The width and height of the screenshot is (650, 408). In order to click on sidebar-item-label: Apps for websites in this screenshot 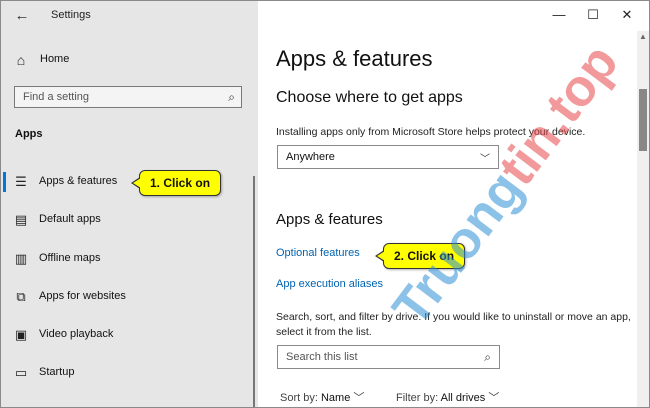, I will do `click(82, 296)`.